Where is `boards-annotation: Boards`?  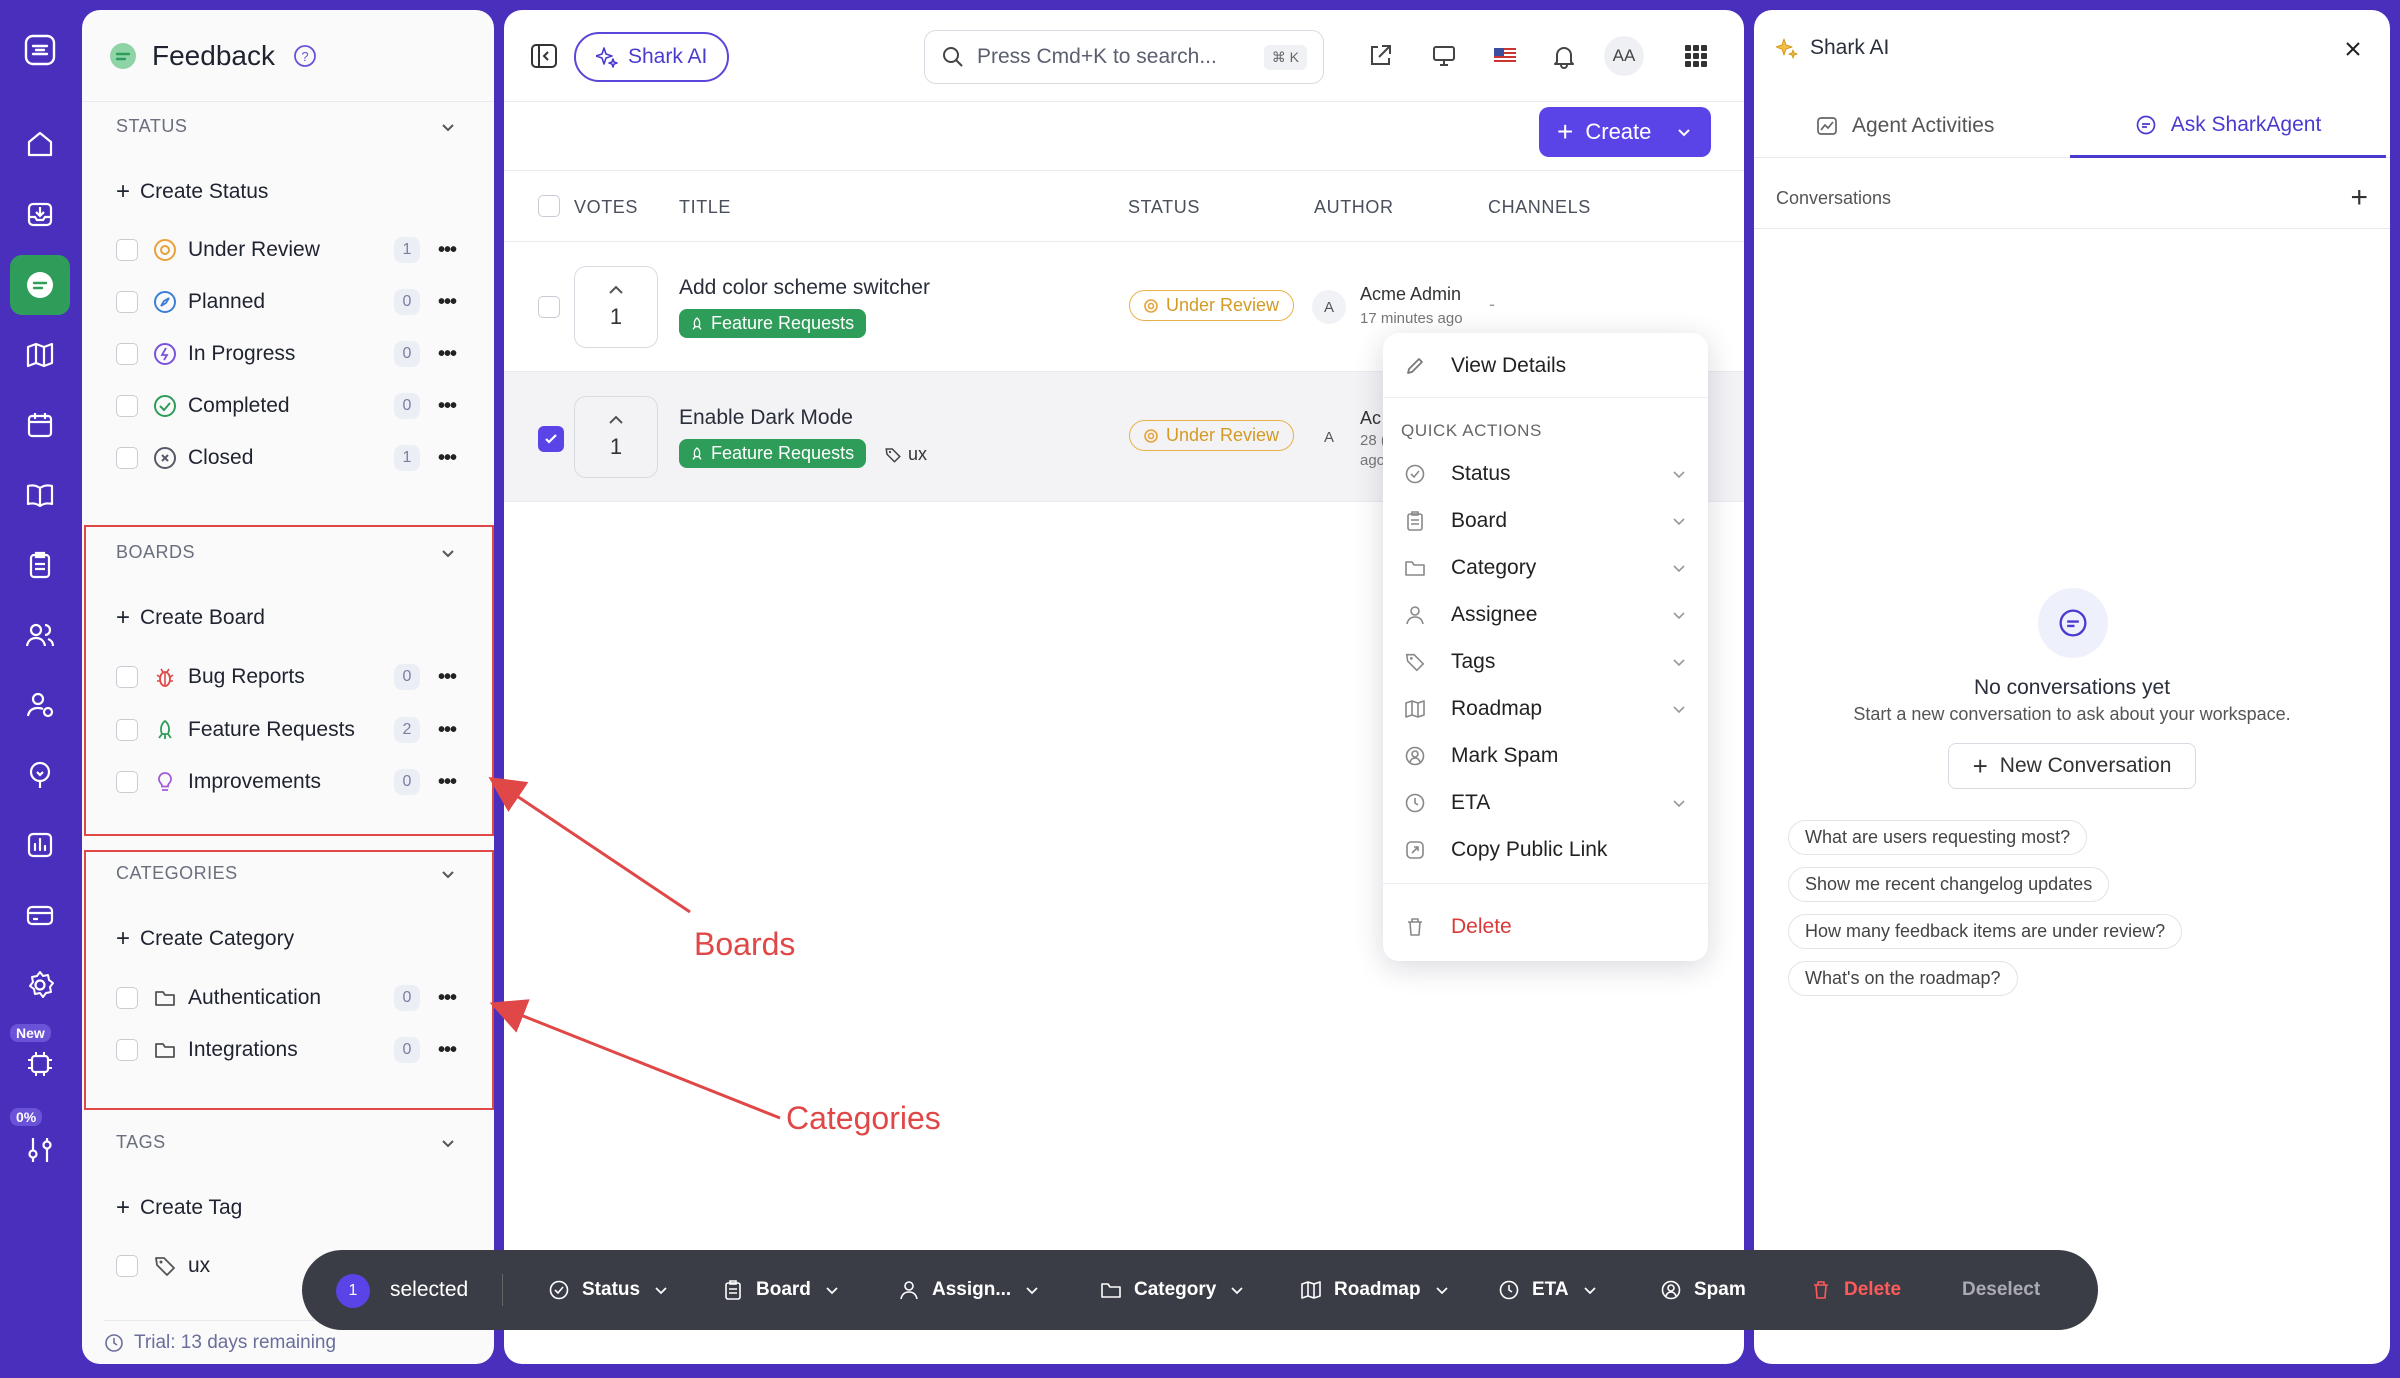 boards-annotation: Boards is located at coordinates (745, 944).